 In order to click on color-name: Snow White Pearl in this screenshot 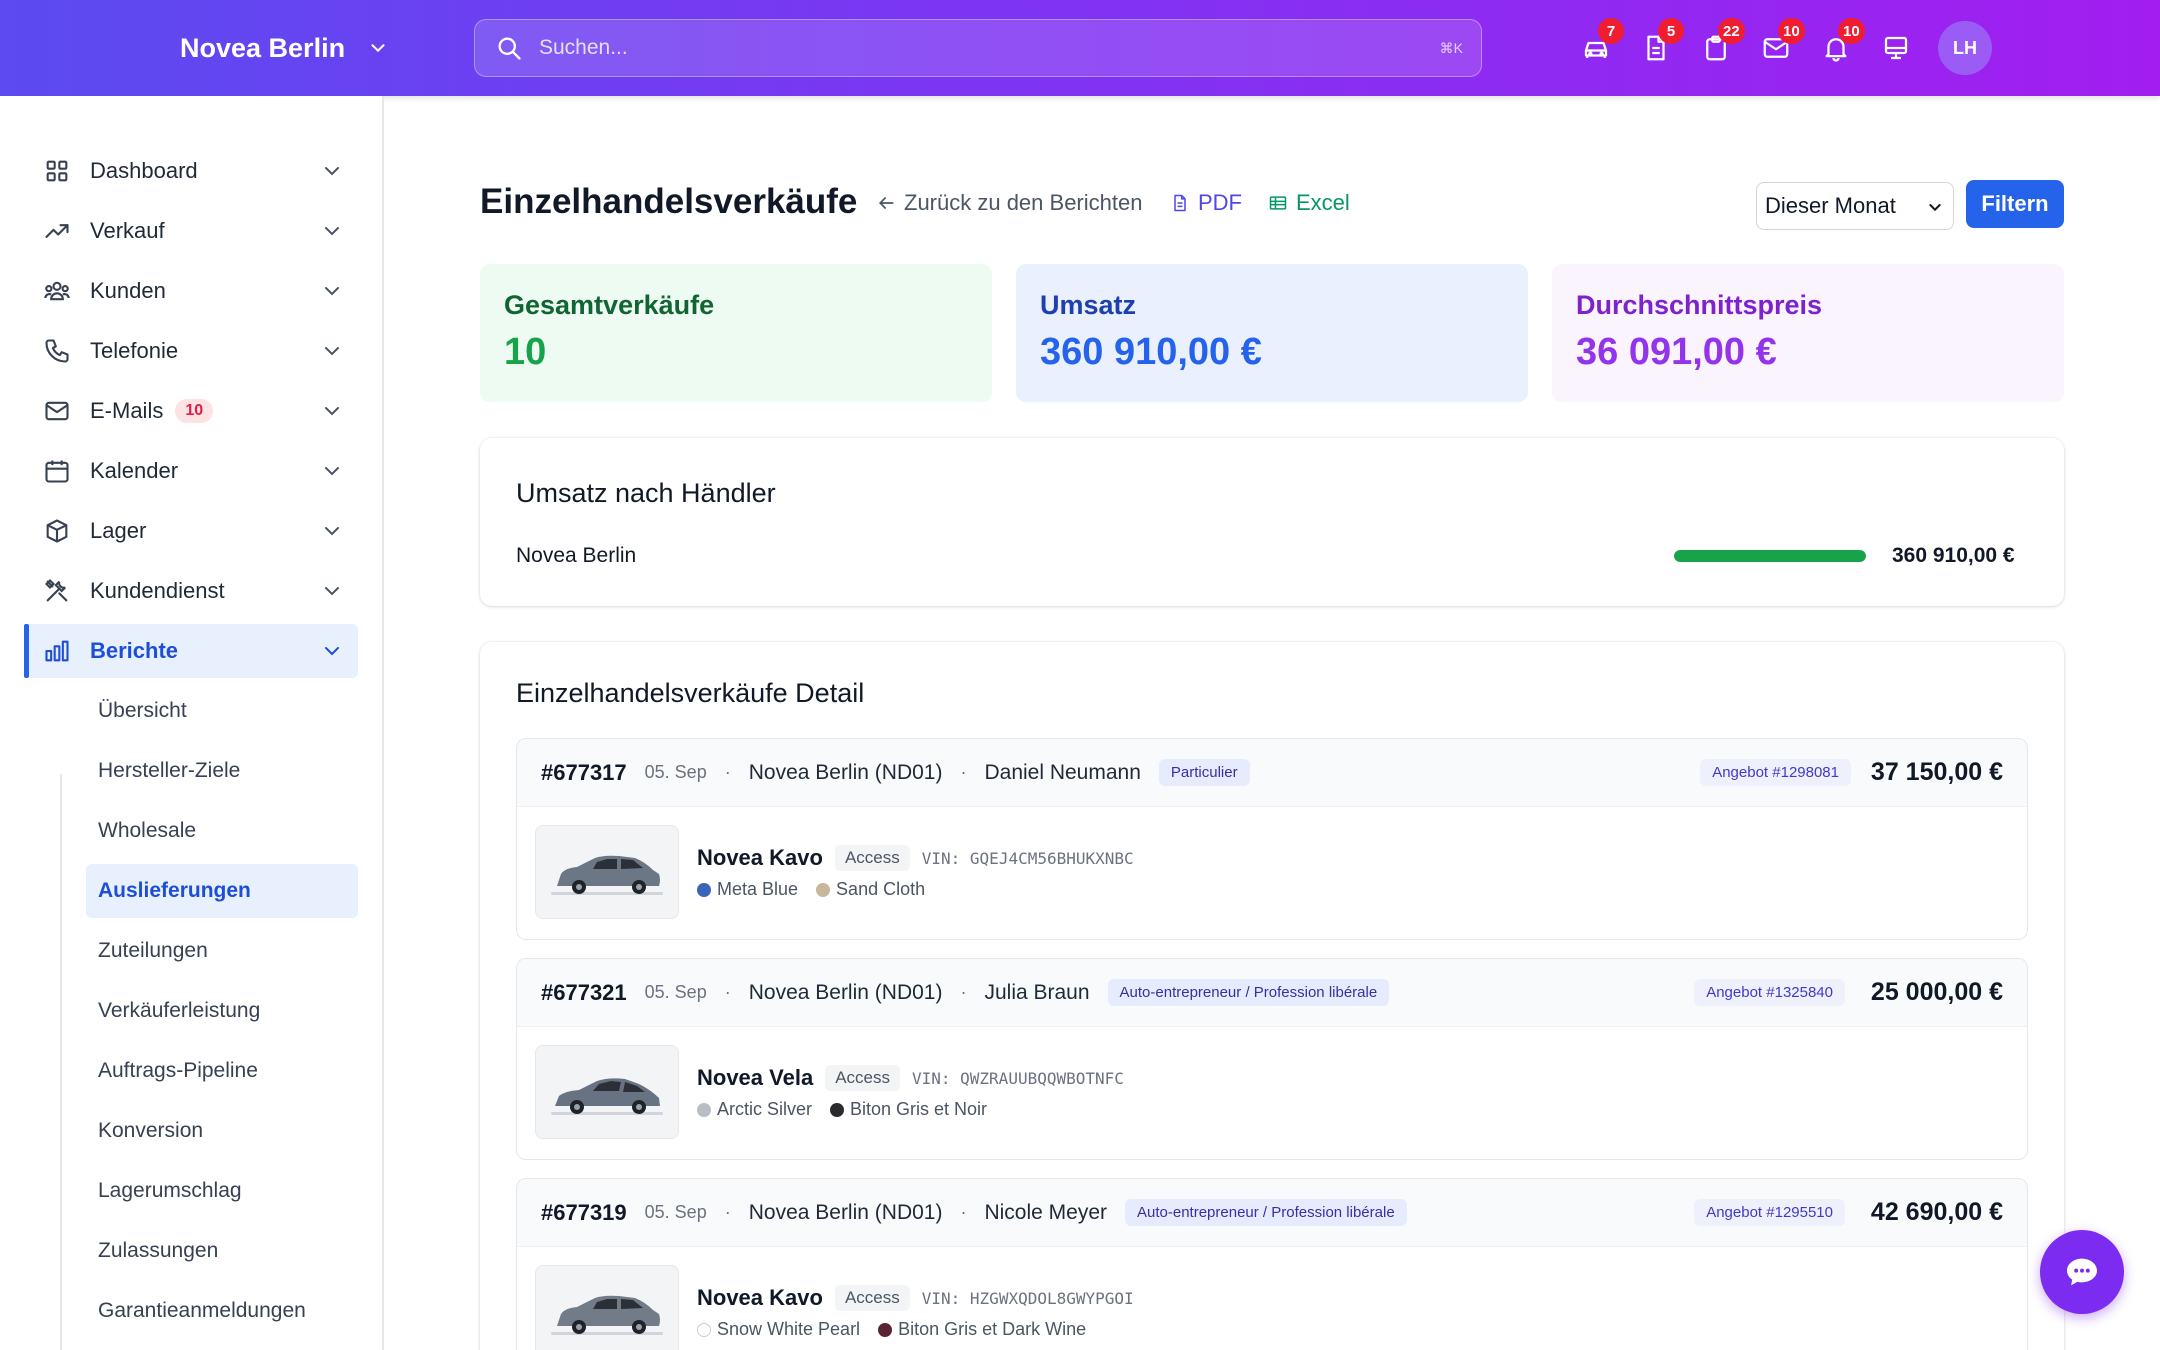, I will do `click(789, 1329)`.